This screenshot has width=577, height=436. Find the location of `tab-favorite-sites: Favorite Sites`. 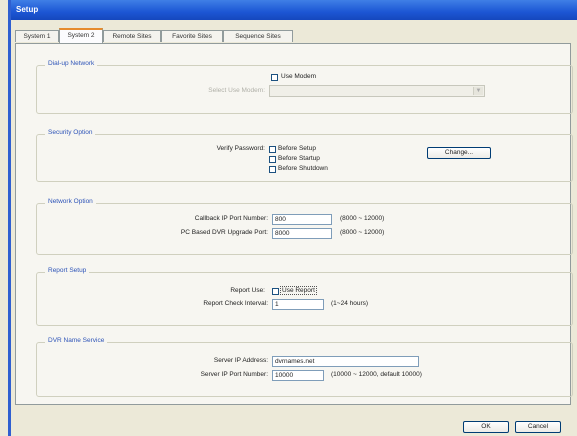

tab-favorite-sites: Favorite Sites is located at coordinates (192, 36).